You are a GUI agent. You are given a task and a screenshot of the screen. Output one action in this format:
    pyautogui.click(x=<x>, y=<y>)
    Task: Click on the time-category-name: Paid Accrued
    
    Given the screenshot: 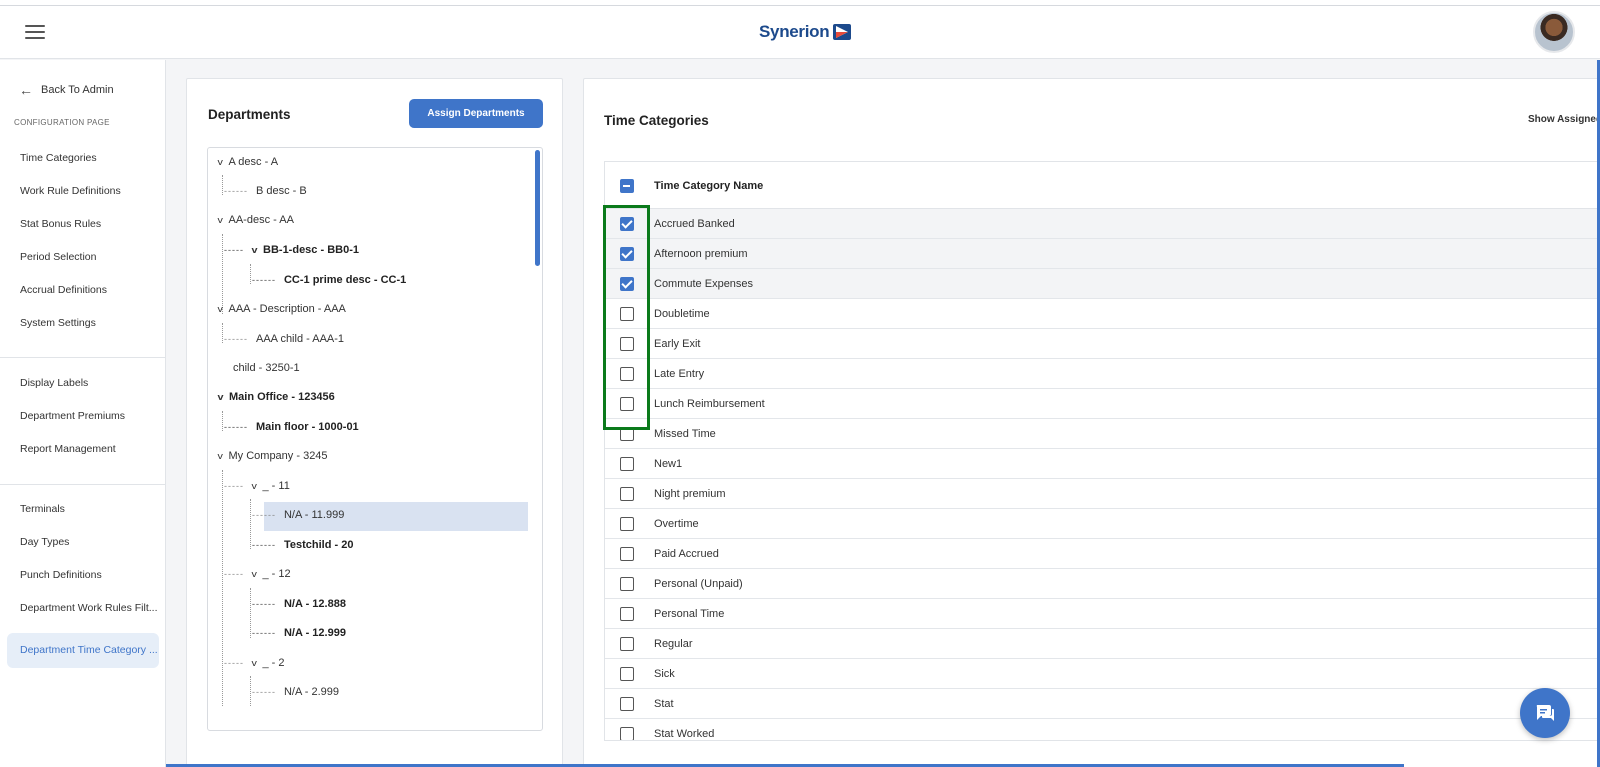 What is the action you would take?
    pyautogui.click(x=686, y=554)
    